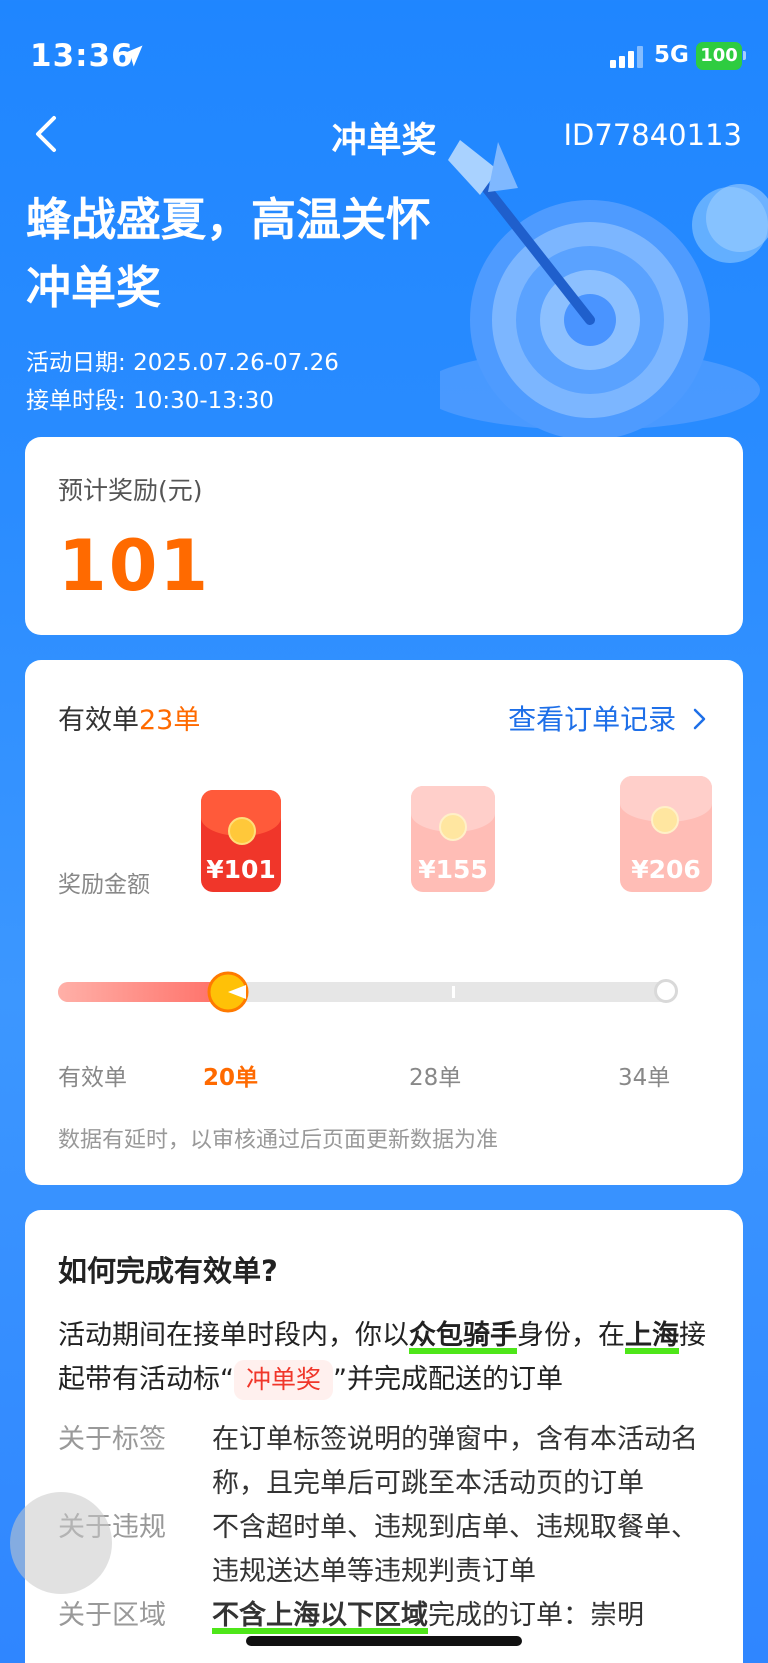  I want to click on headline-line-1: 蜂战盛夏，高温关怀, so click(229, 219).